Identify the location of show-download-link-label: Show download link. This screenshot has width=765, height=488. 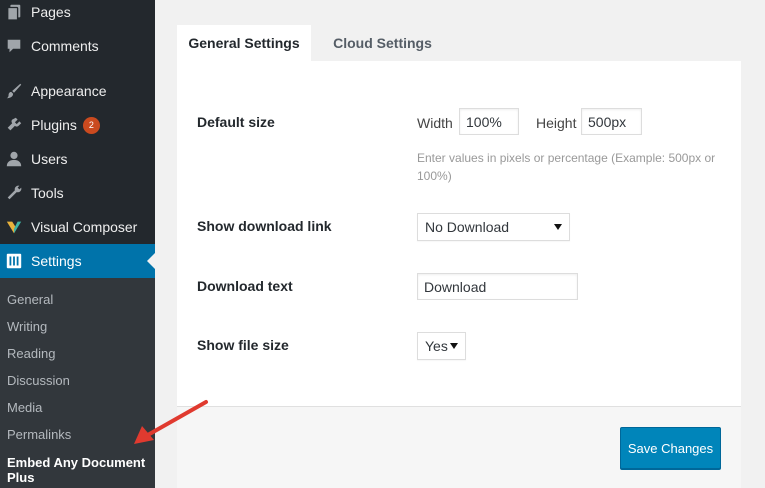
(264, 226).